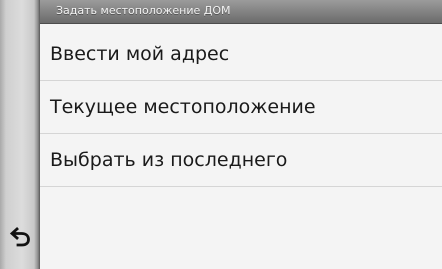  I want to click on title-bar: Задать местоположение ДОМ, so click(241, 12).